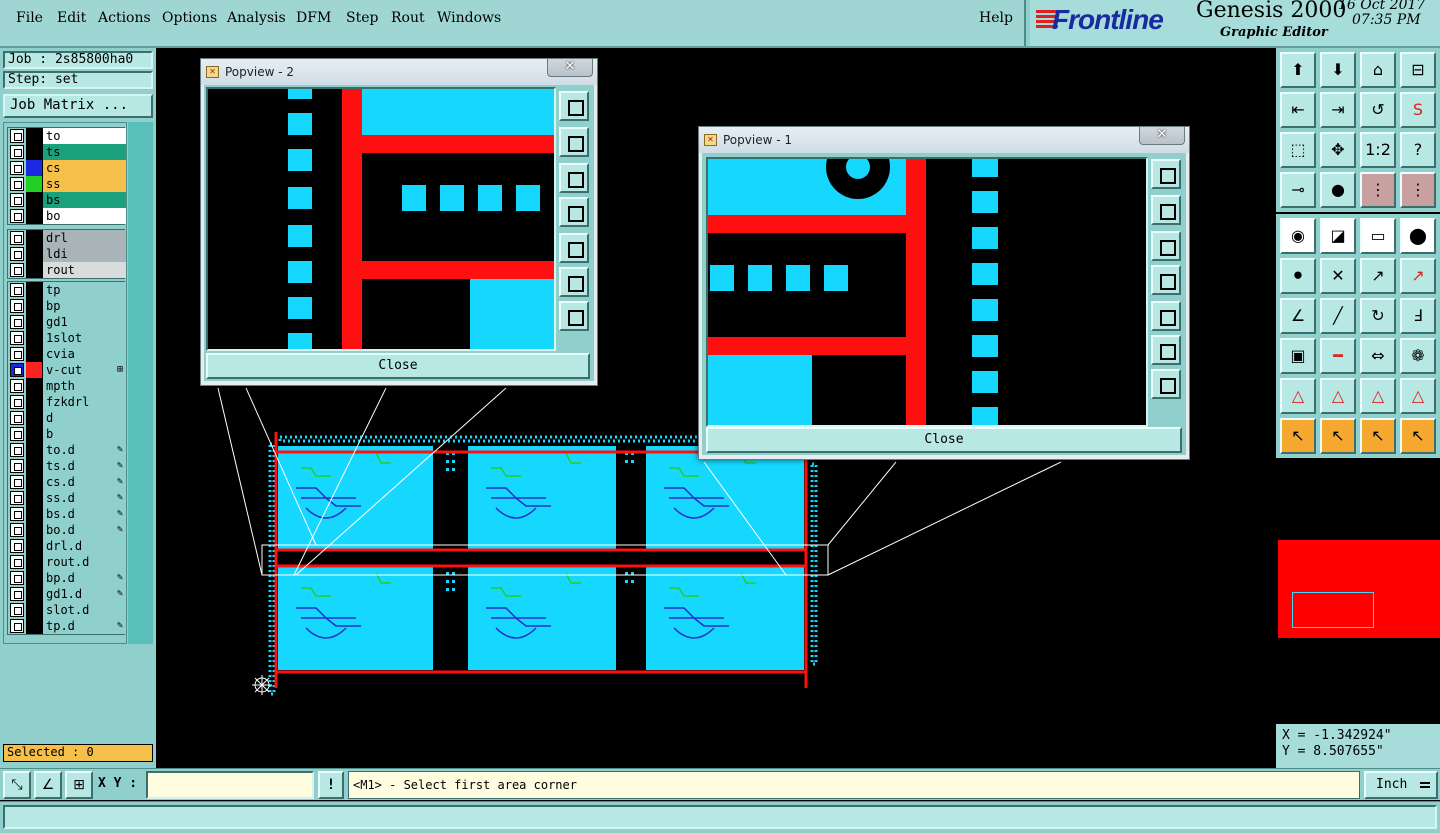 This screenshot has width=1440, height=833. Describe the element at coordinates (67, 306) in the screenshot. I see `layer-row: bp` at that location.